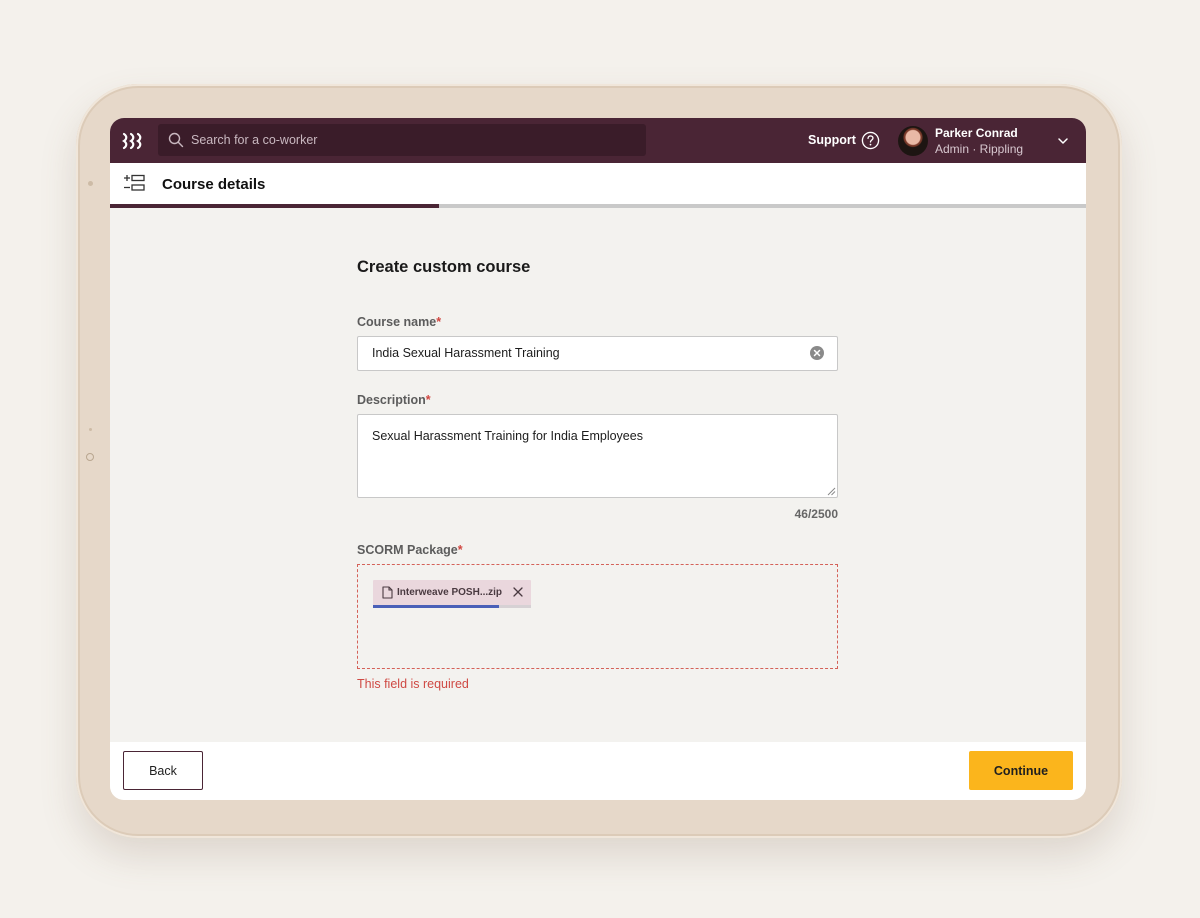  What do you see at coordinates (90, 457) in the screenshot?
I see `tablet-camera` at bounding box center [90, 457].